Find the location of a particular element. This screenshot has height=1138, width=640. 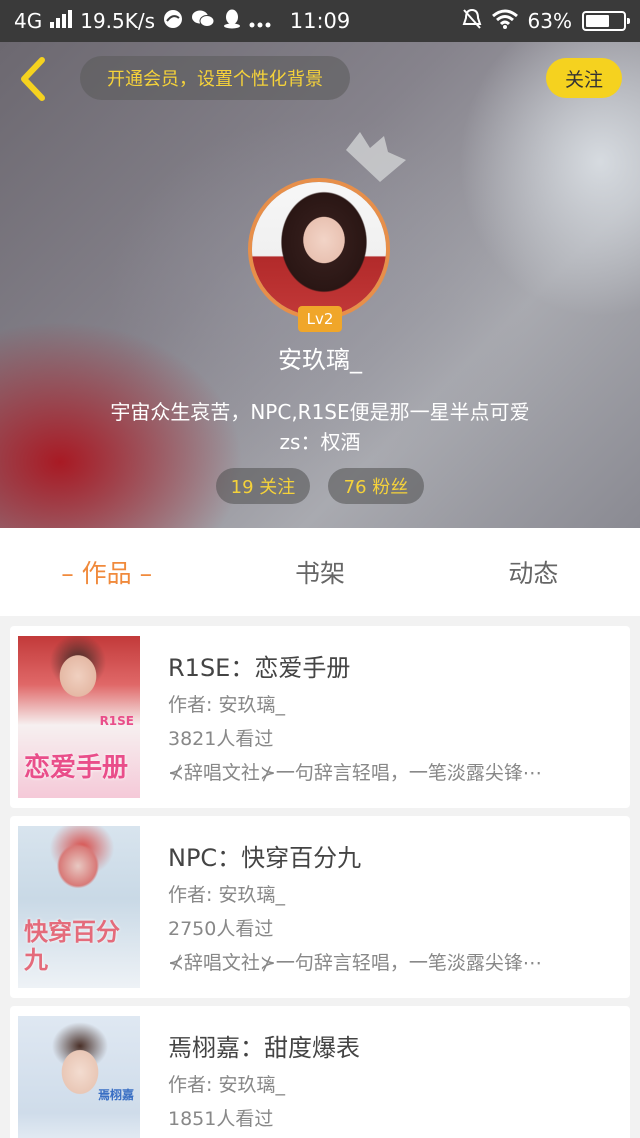

profile-tabs: – 作品 – 书架 动态 is located at coordinates (320, 572).